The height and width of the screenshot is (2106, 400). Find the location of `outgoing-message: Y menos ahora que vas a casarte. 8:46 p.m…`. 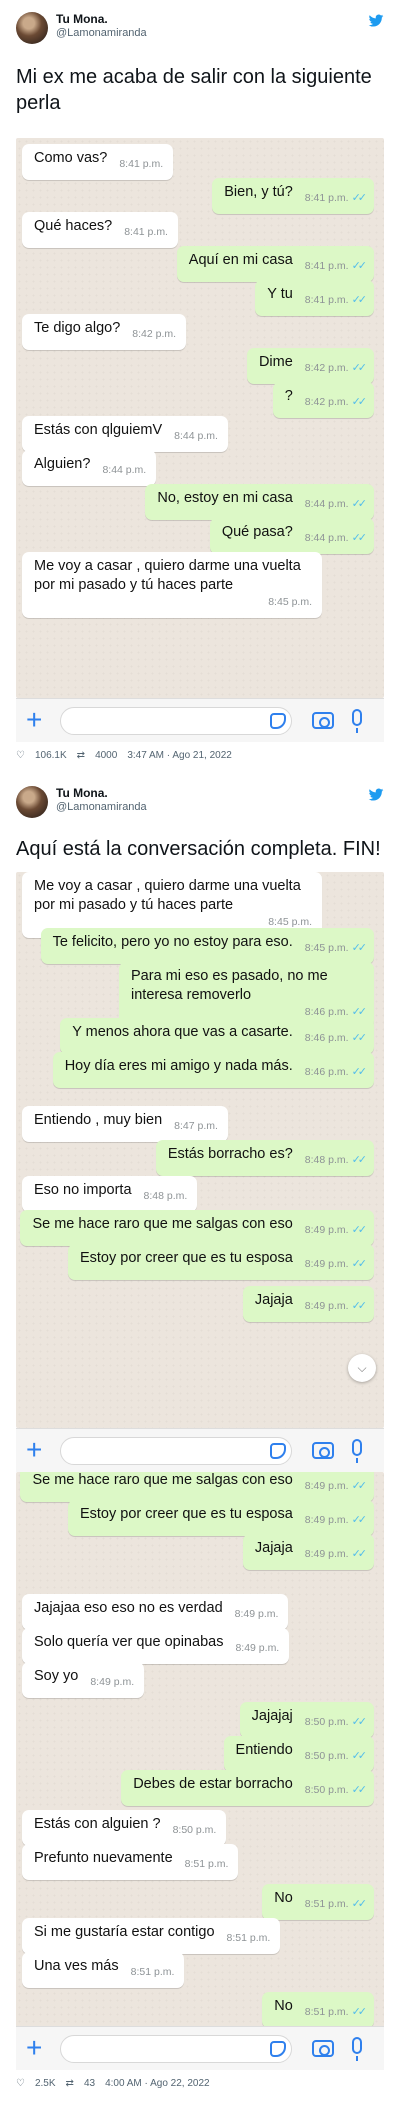

outgoing-message: Y menos ahora que vas a casarte. 8:46 p.m… is located at coordinates (217, 1036).